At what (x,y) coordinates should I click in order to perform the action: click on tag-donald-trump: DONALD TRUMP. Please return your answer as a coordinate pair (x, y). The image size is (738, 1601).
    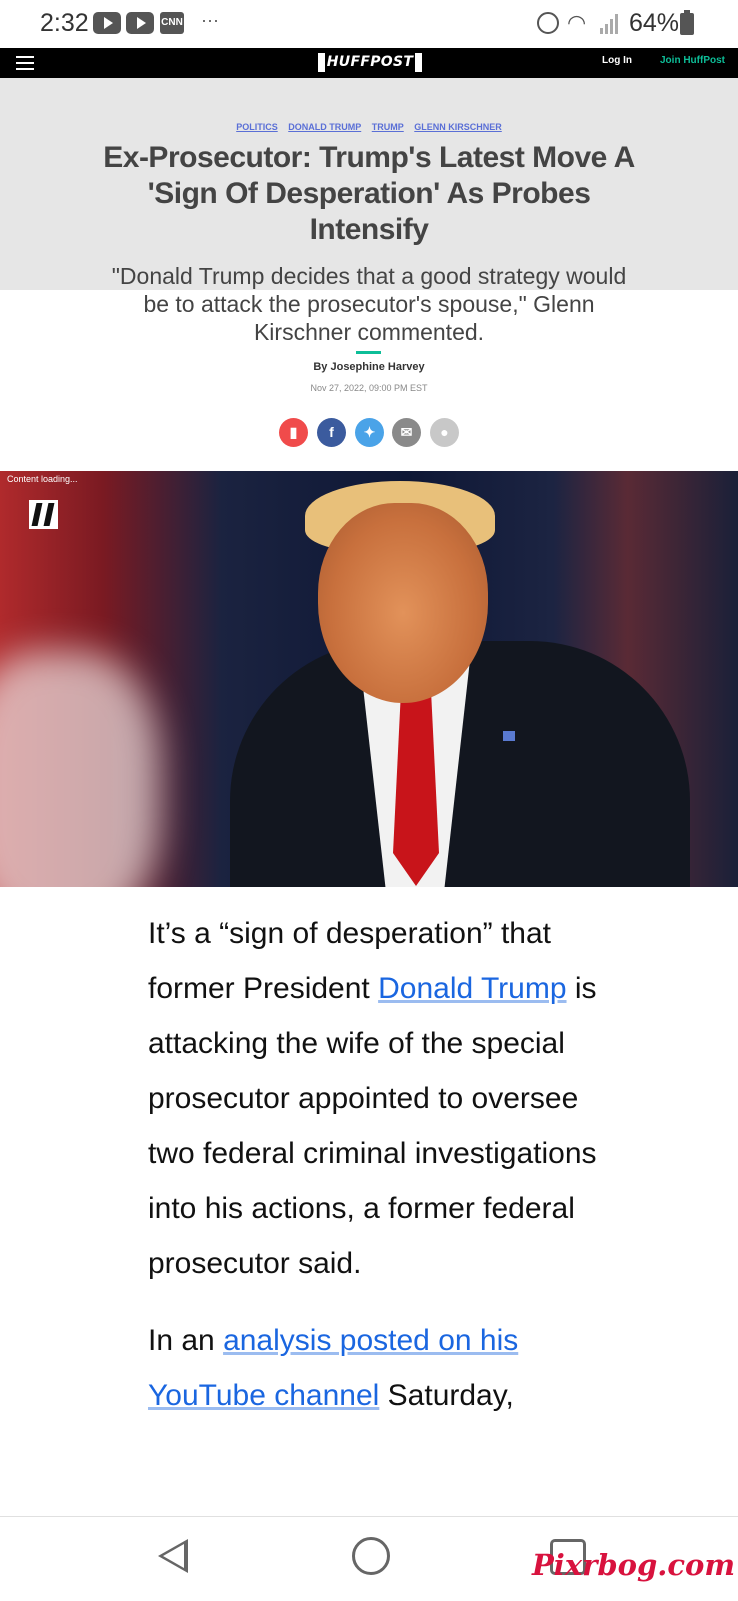
    Looking at the image, I should click on (324, 127).